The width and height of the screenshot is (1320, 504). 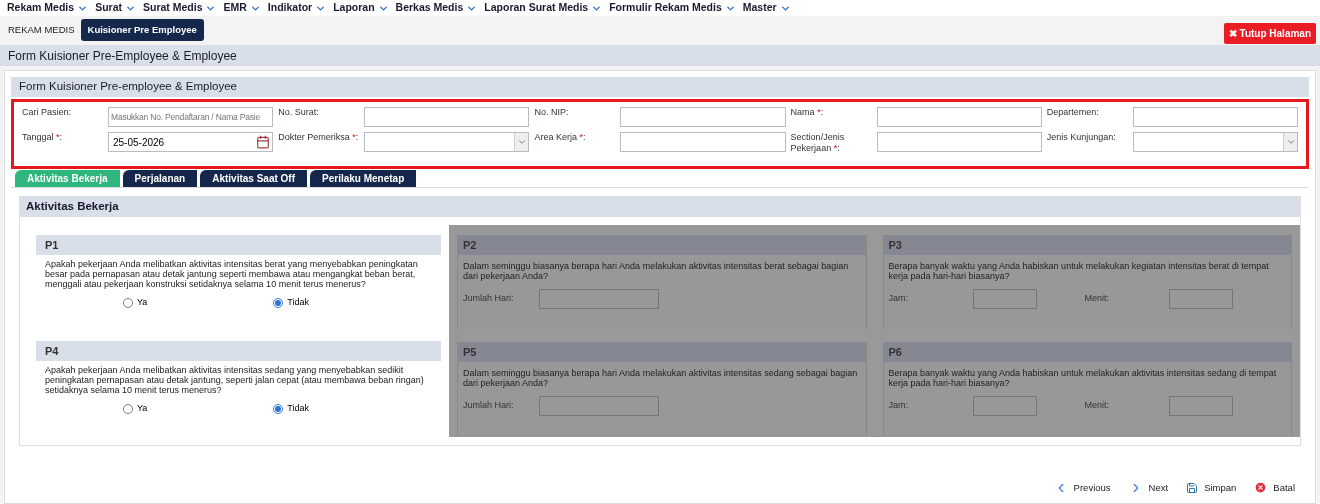 What do you see at coordinates (1073, 112) in the screenshot?
I see `field-label: Departemen:` at bounding box center [1073, 112].